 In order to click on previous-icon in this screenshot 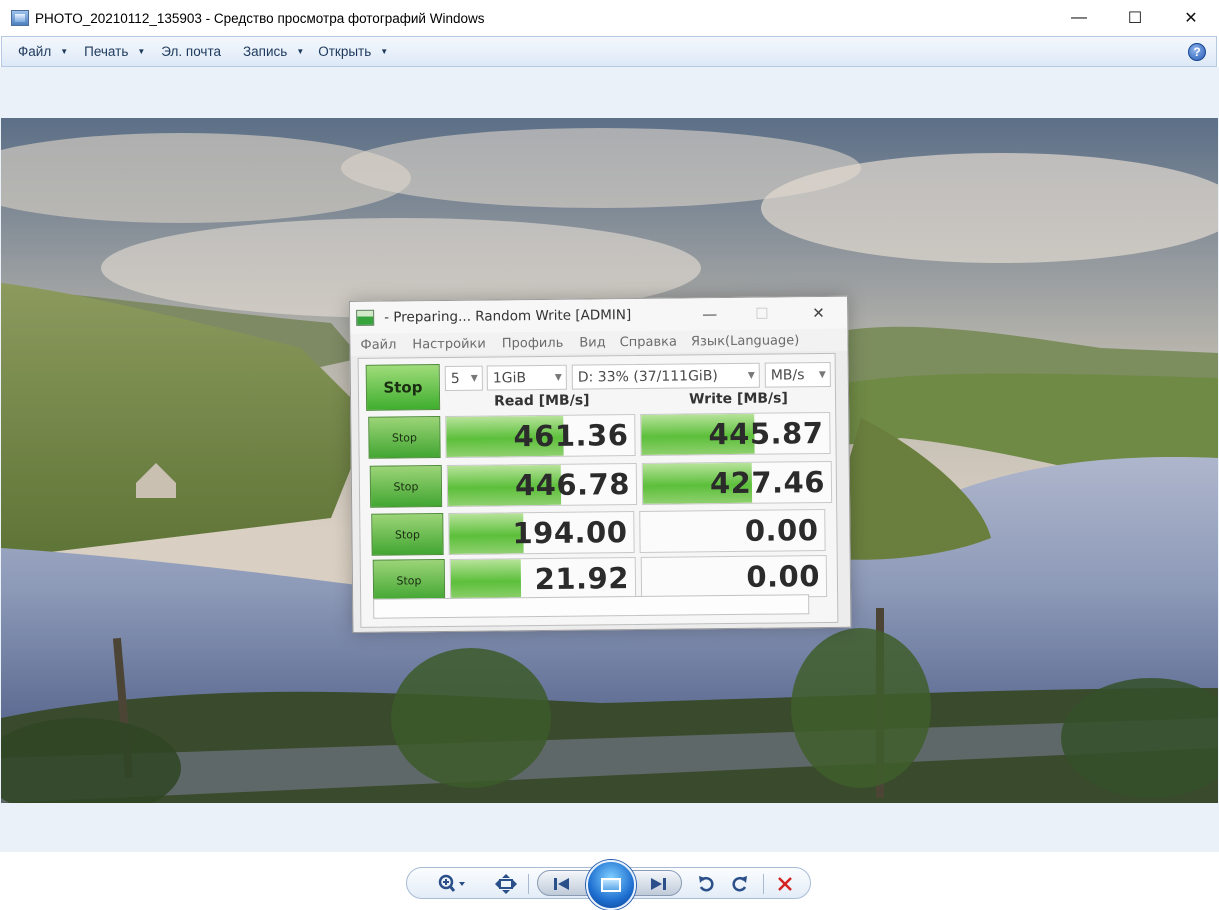, I will do `click(562, 884)`.